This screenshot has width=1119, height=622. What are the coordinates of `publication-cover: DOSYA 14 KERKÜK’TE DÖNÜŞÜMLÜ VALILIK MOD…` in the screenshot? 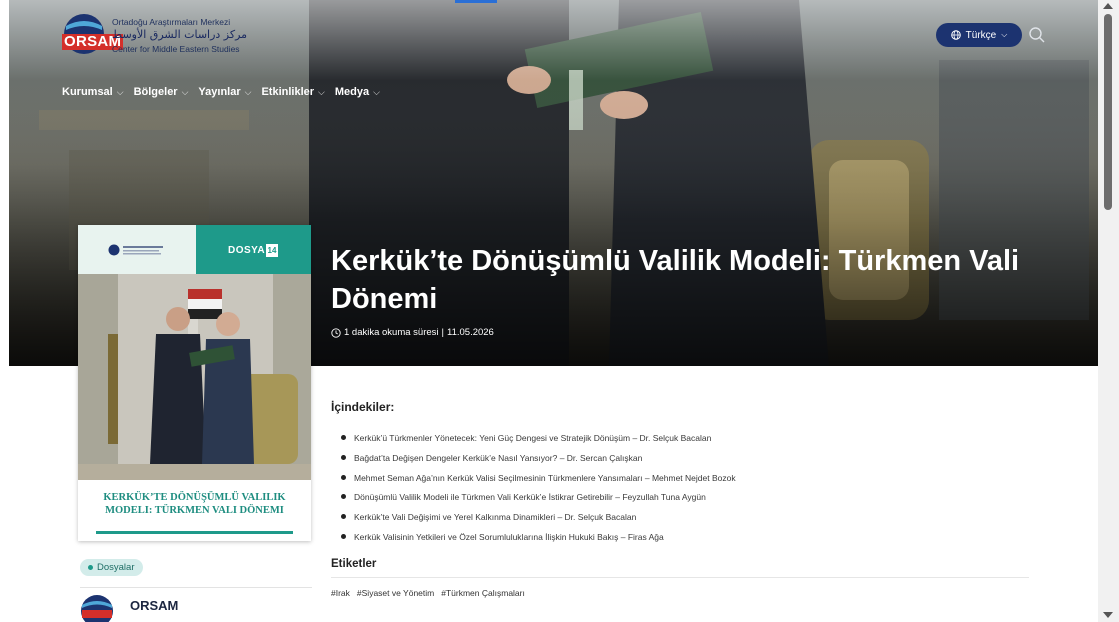 It's located at (194, 383).